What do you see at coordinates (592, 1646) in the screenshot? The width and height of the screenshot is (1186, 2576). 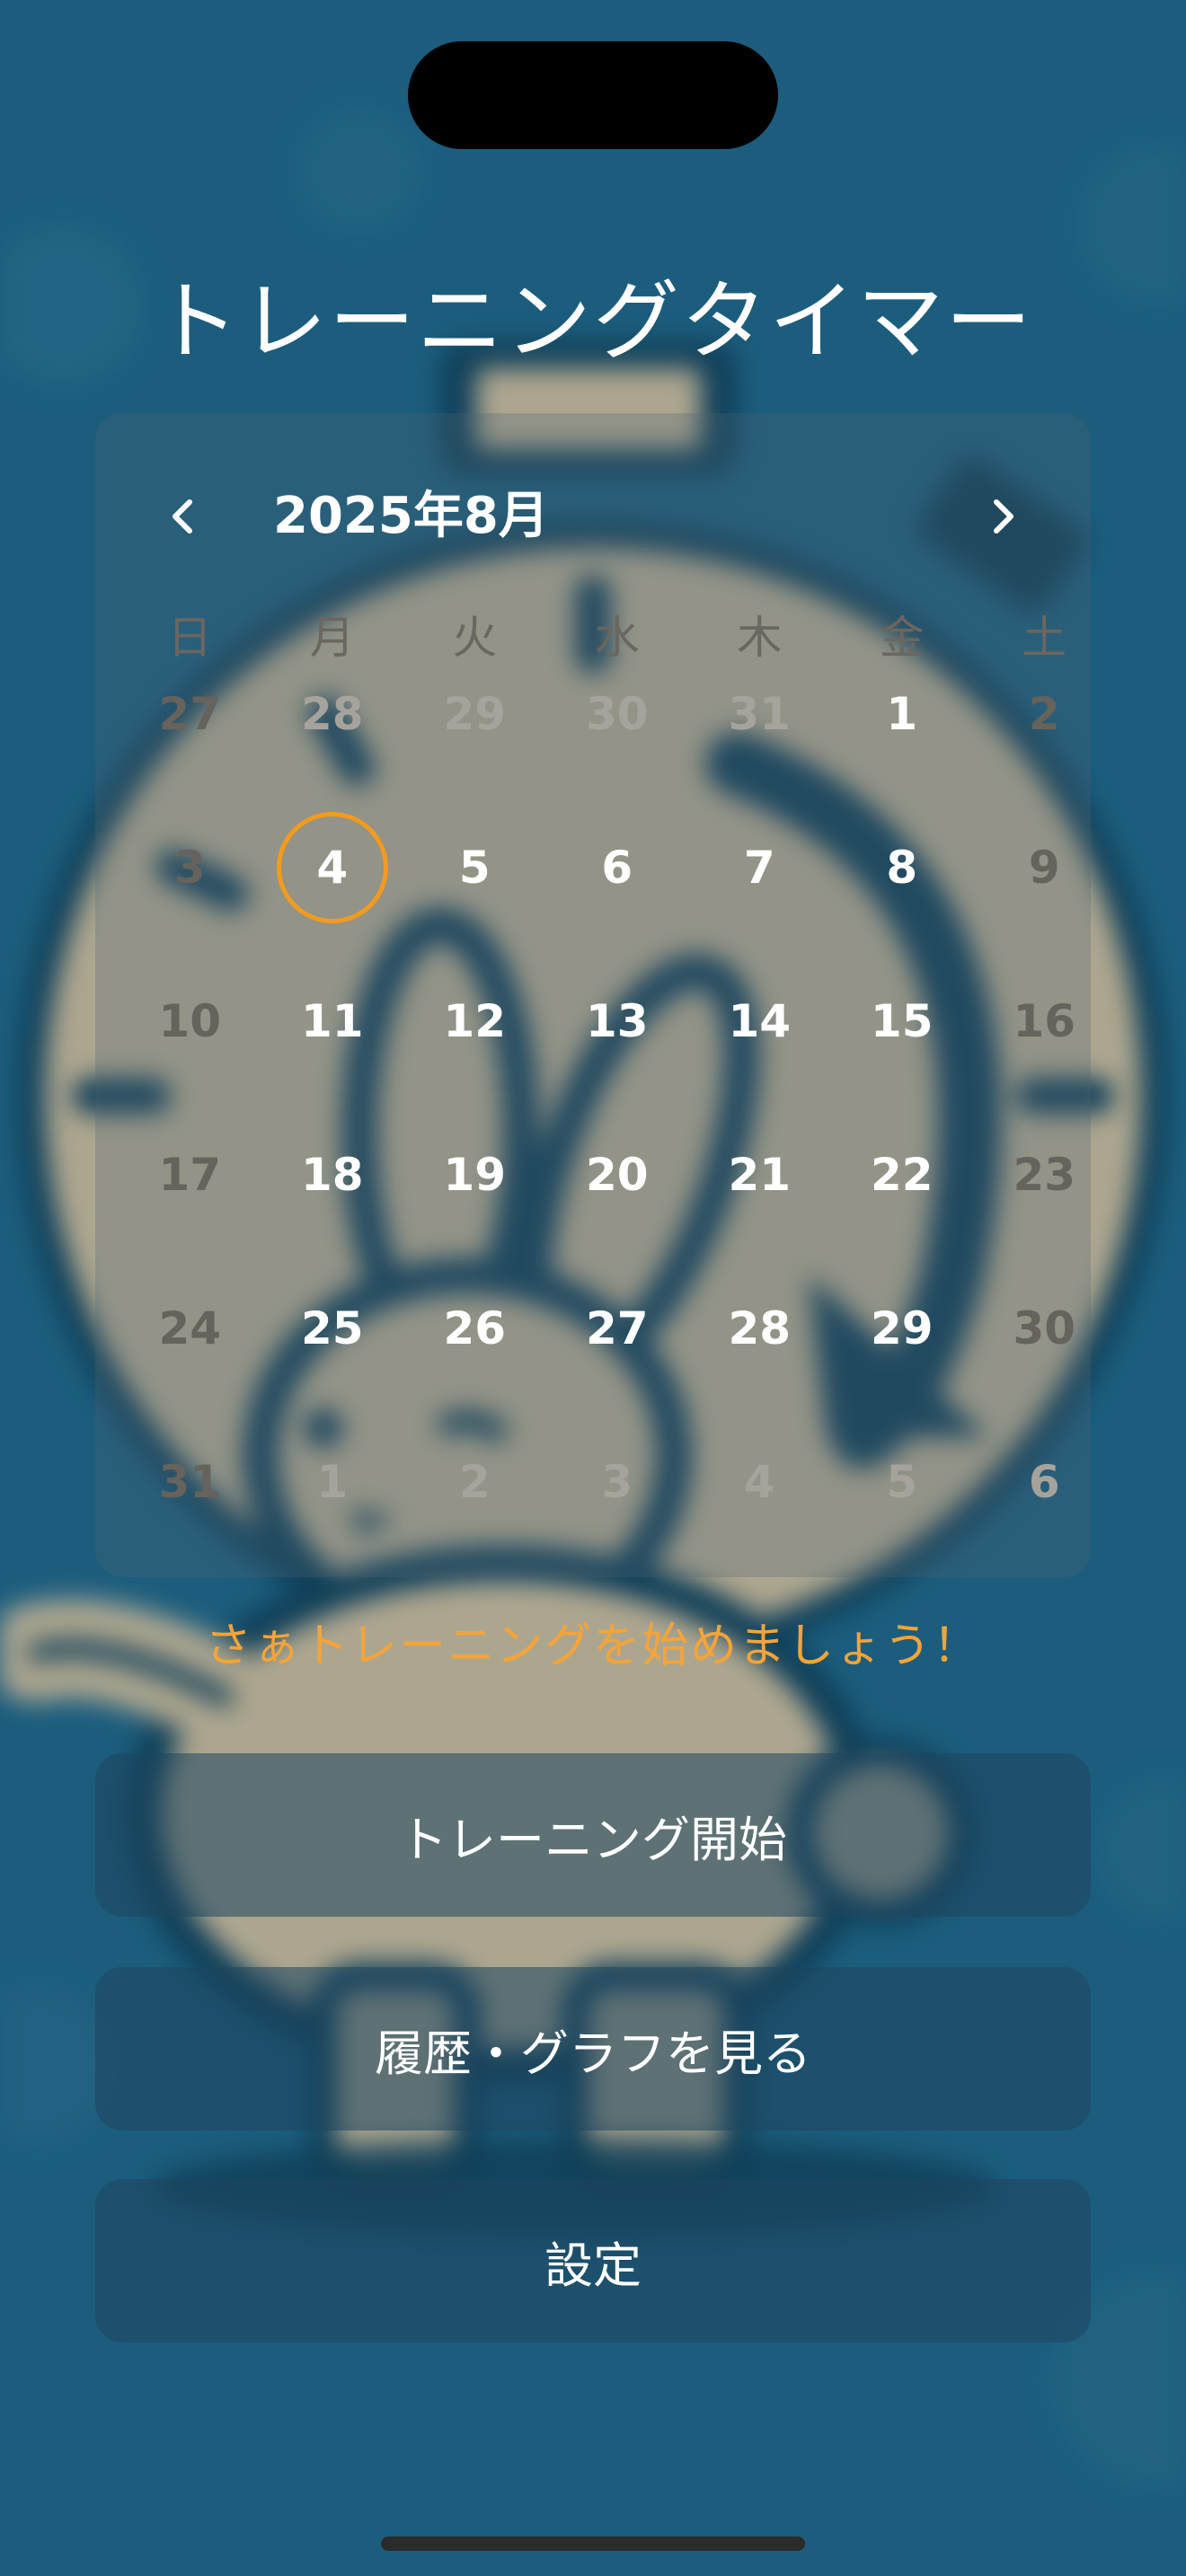 I see `motivation-message: さぁトレーニングを始めましょう！` at bounding box center [592, 1646].